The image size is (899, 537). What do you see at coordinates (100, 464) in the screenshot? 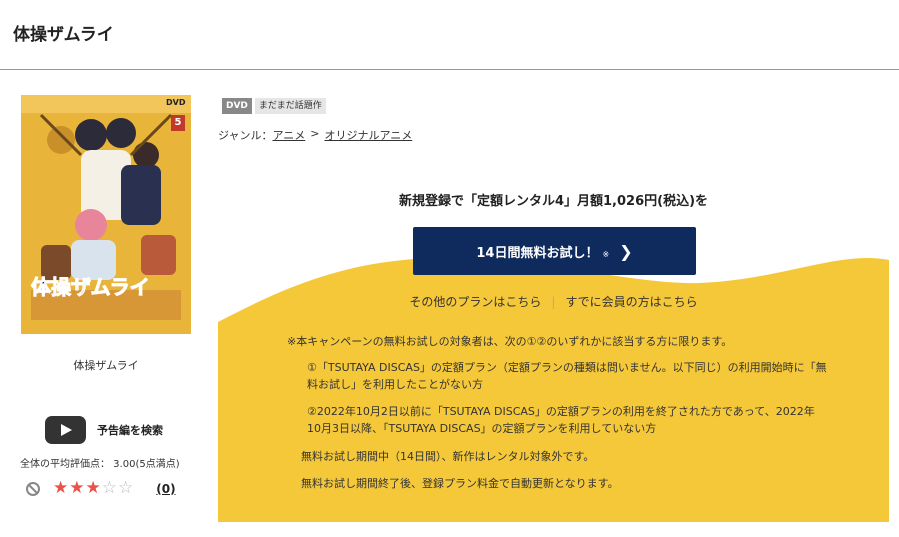
I see `average-rating-text: 全体の平均評価点： 3.00(5点満点)` at bounding box center [100, 464].